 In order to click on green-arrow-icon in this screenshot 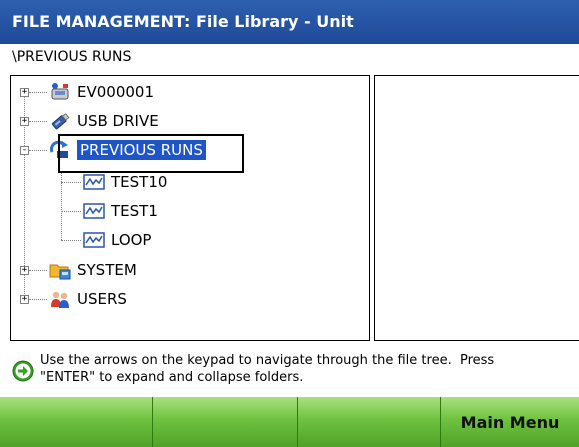, I will do `click(23, 371)`.